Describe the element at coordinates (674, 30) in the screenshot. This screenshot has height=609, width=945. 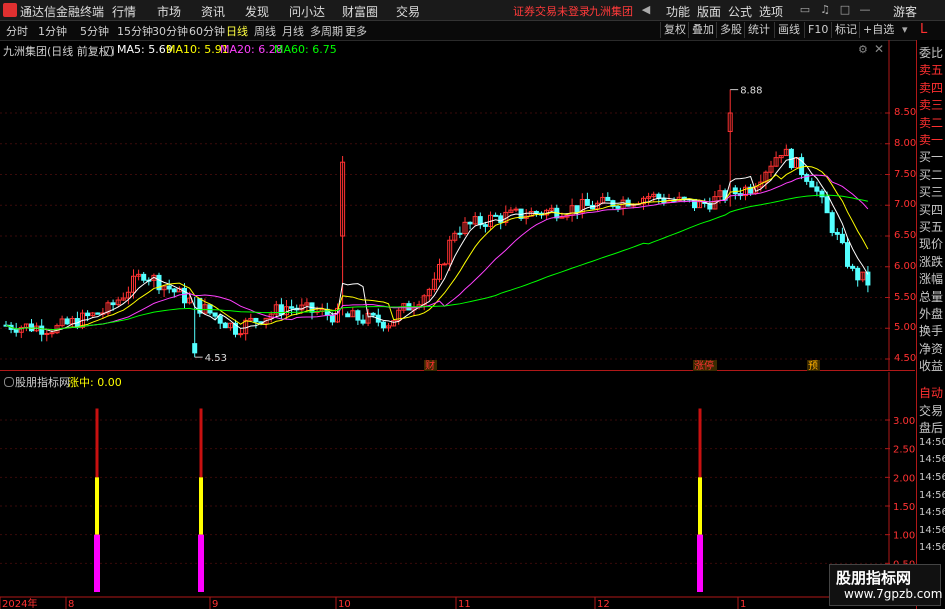
I see `tool-adjust: 复权` at that location.